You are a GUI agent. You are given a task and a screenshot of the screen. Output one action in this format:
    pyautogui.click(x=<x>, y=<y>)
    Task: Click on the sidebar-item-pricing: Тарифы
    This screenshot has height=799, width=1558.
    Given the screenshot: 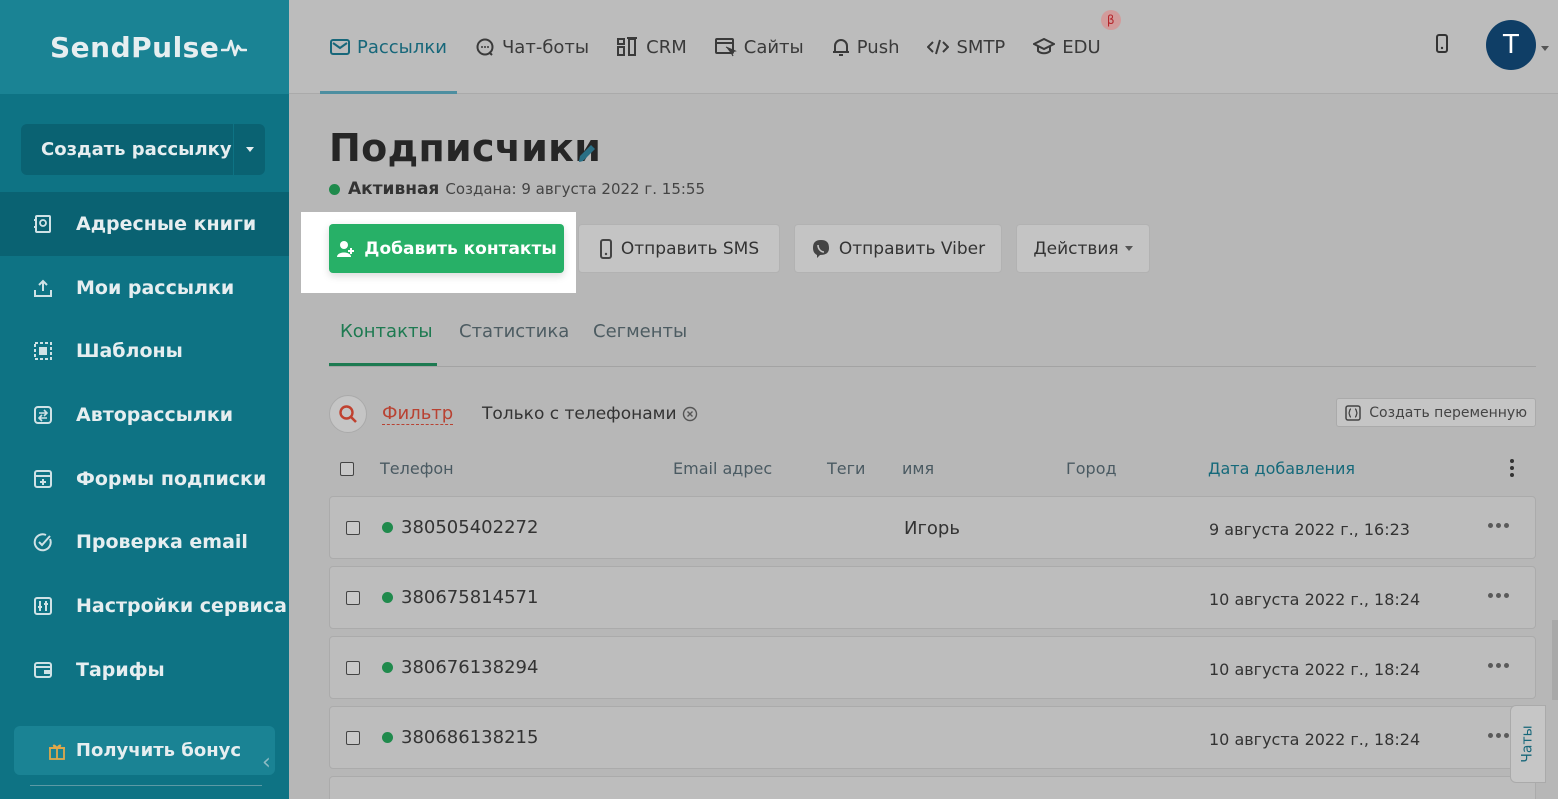 What is the action you would take?
    pyautogui.click(x=144, y=670)
    